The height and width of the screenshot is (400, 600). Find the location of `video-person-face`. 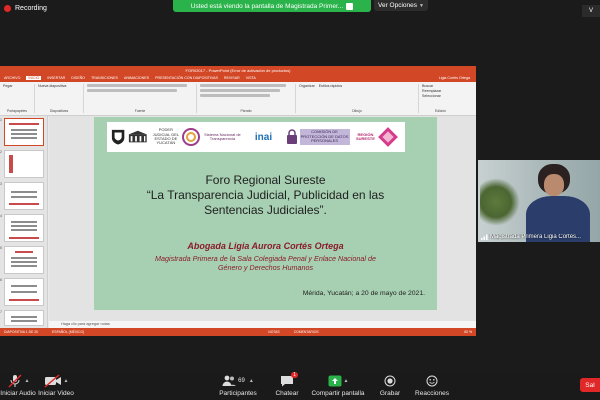

video-person-face is located at coordinates (554, 185).